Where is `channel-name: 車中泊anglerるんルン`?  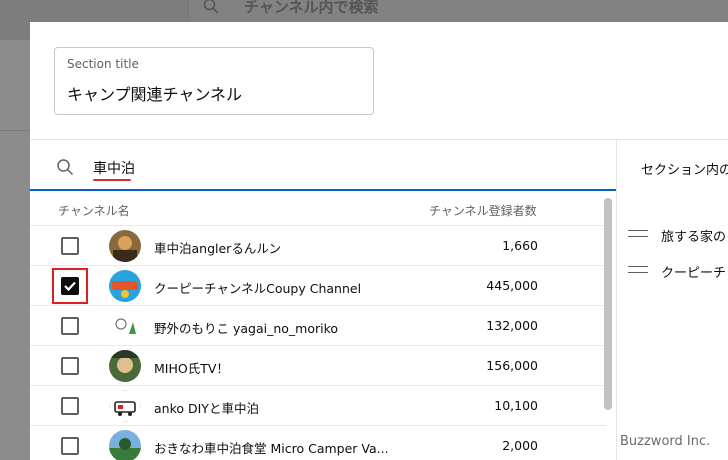
channel-name: 車中泊anglerるんルン is located at coordinates (218, 248).